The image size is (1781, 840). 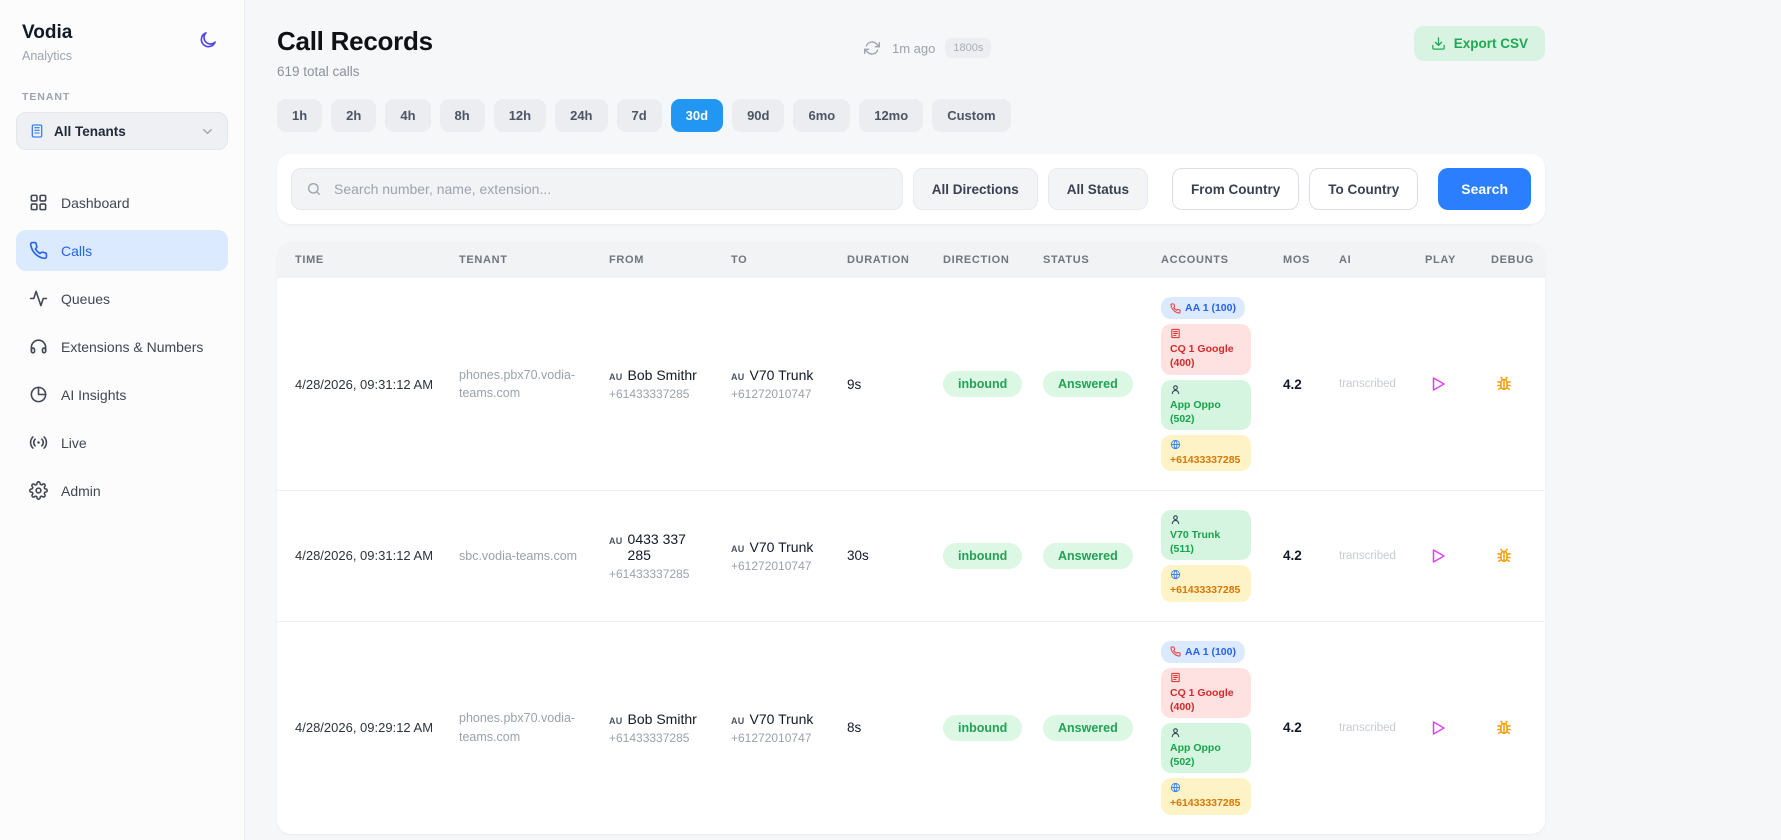 What do you see at coordinates (74, 442) in the screenshot?
I see `sidebar-item-label: Live` at bounding box center [74, 442].